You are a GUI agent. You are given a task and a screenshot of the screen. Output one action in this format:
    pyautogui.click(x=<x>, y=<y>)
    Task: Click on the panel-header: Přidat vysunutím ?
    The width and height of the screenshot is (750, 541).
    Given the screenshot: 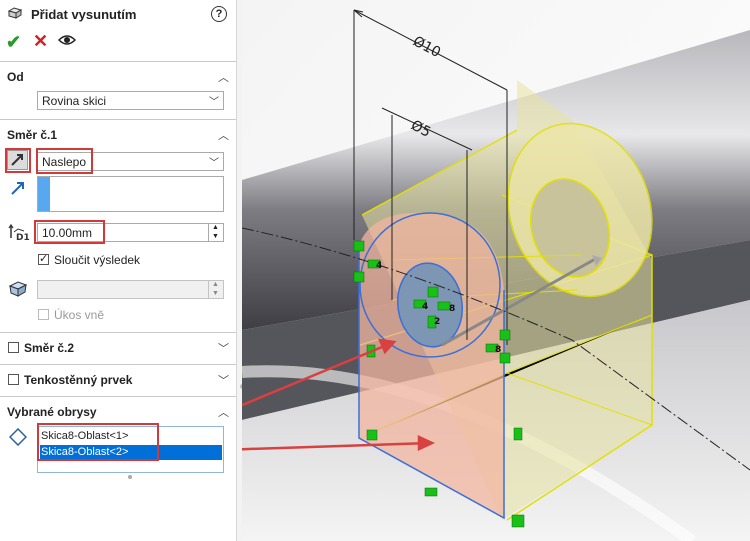 What is the action you would take?
    pyautogui.click(x=118, y=14)
    